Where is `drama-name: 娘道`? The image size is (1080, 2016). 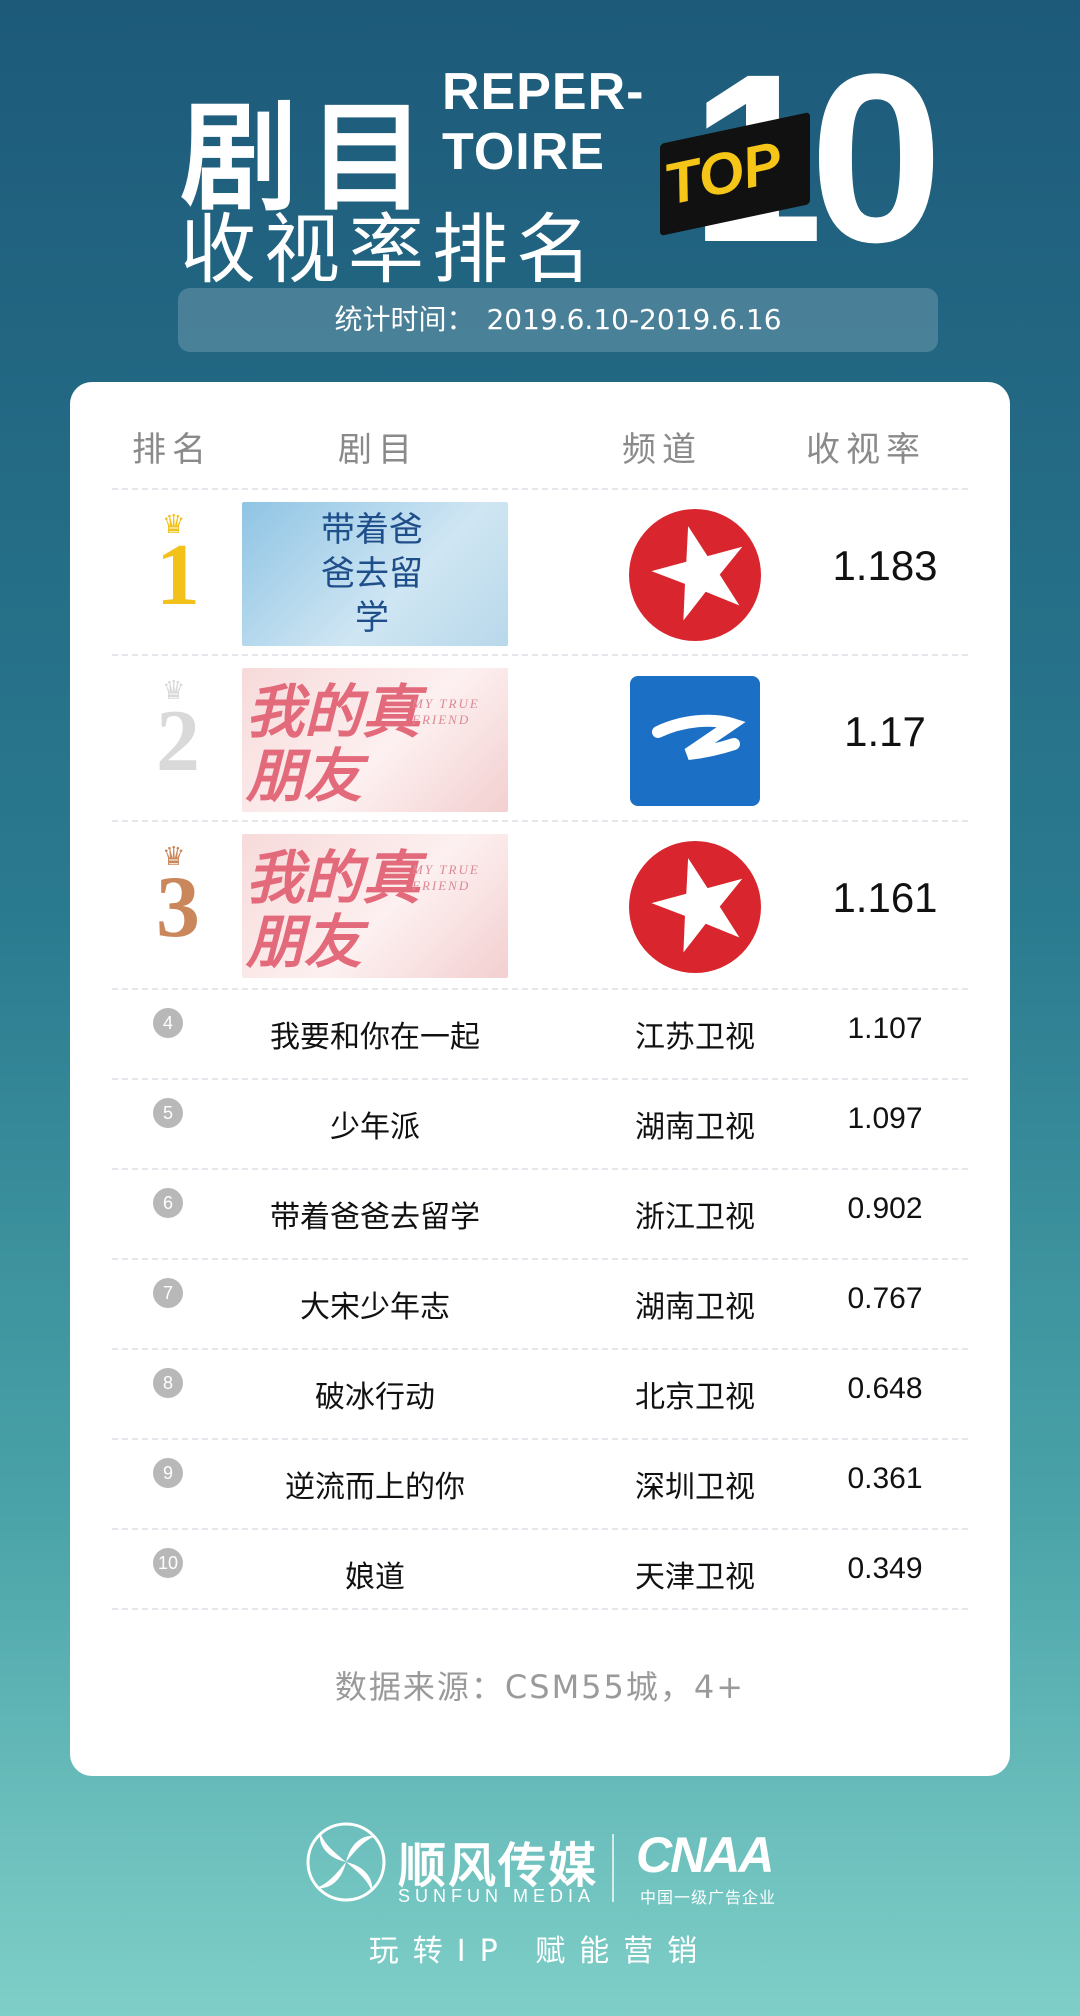
drama-name: 娘道 is located at coordinates (375, 1577).